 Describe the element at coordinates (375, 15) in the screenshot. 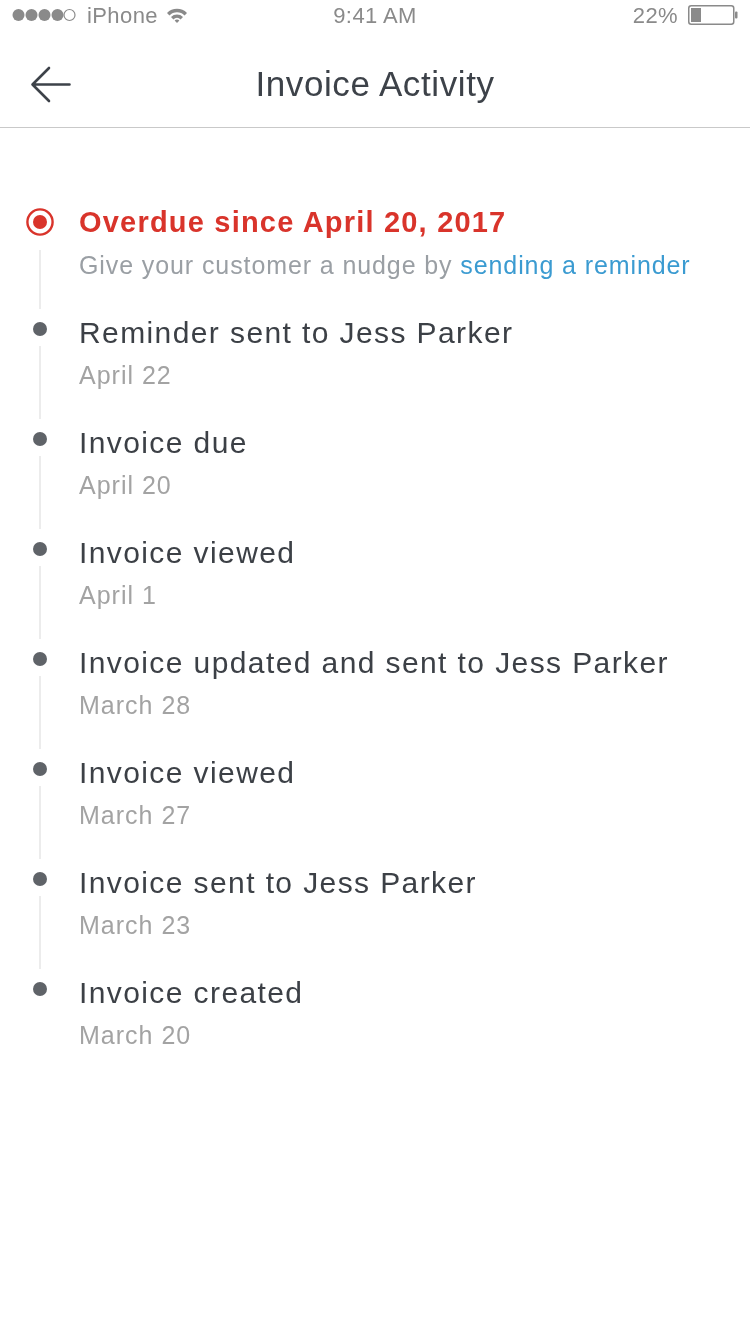

I see `clock-time: 9:41 AM` at that location.